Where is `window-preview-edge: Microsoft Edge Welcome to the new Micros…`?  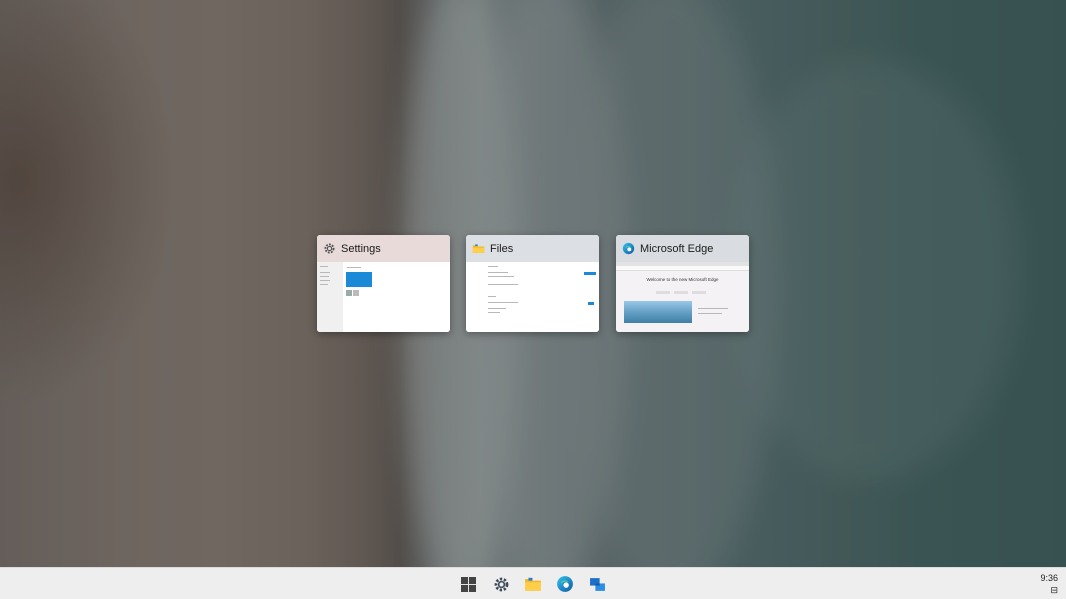
window-preview-edge: Microsoft Edge Welcome to the new Micros… is located at coordinates (682, 283).